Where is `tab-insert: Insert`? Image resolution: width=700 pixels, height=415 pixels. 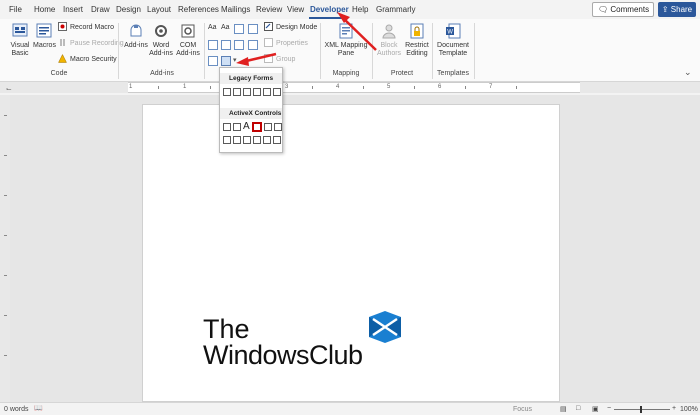
tab-insert: Insert is located at coordinates (73, 9).